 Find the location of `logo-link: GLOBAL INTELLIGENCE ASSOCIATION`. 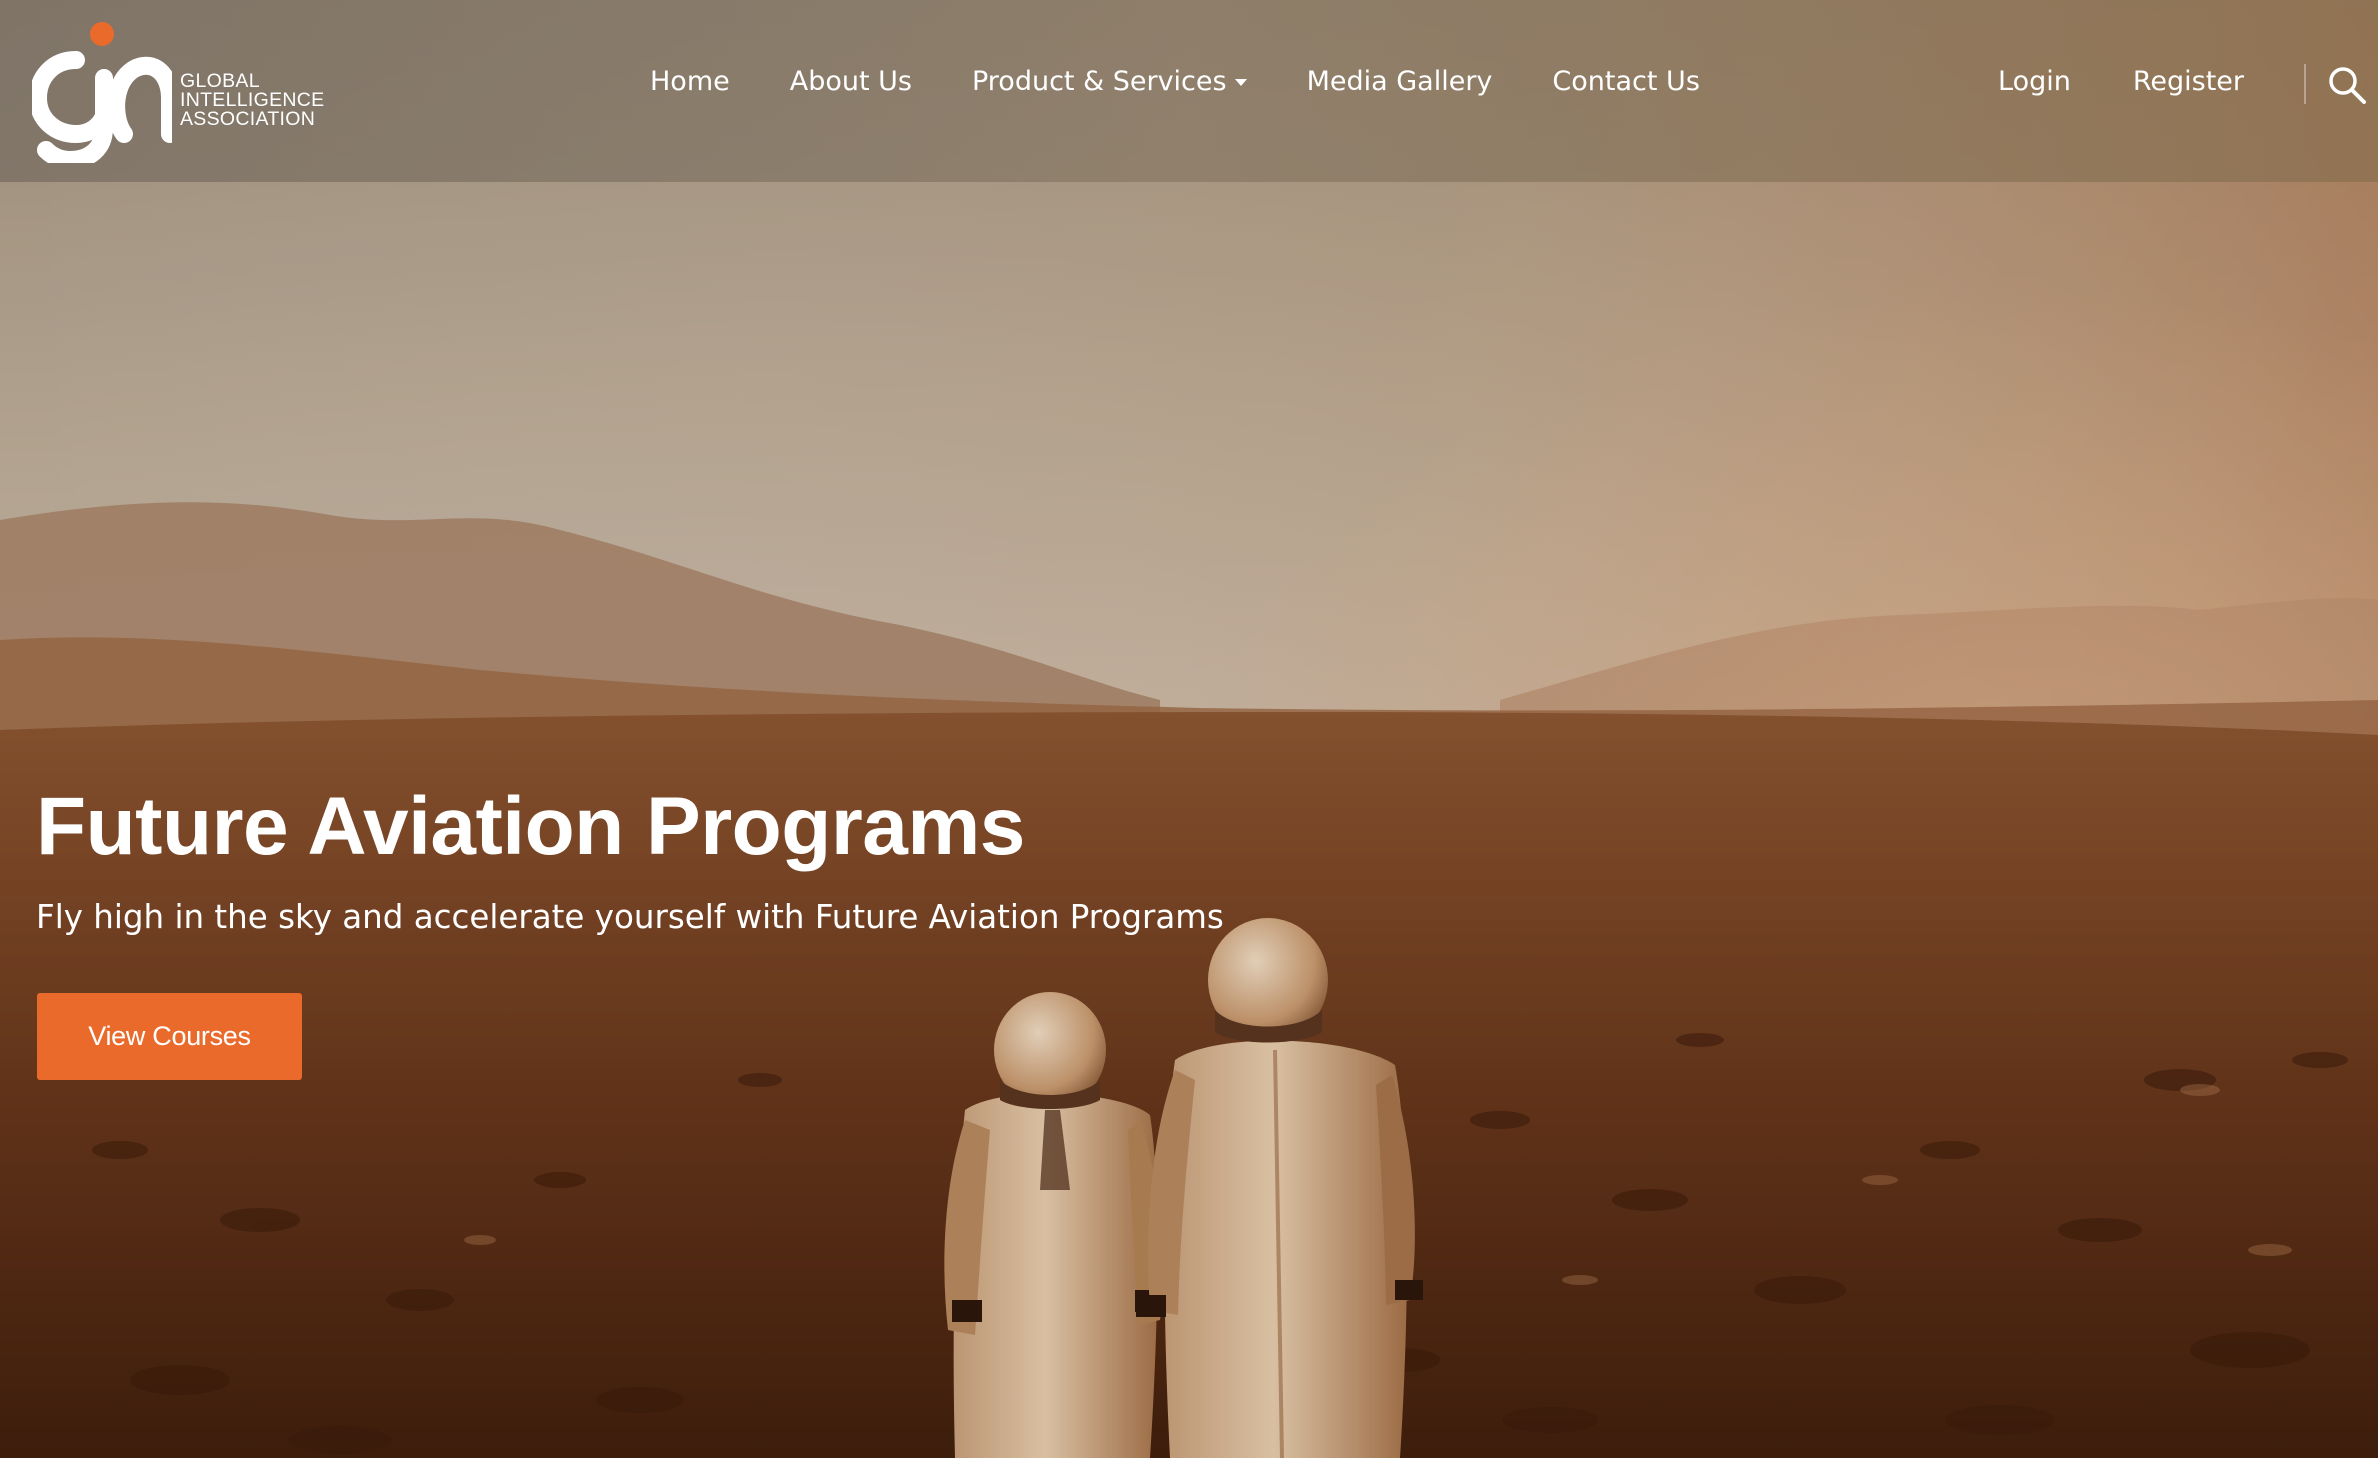

logo-link: GLOBAL INTELLIGENCE ASSOCIATION is located at coordinates (182, 90).